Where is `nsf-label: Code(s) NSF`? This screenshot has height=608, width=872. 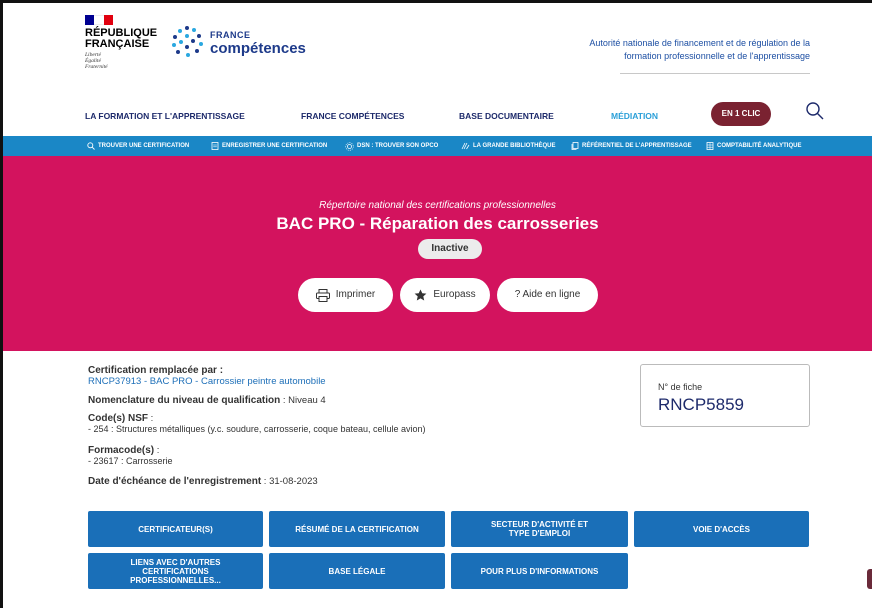 nsf-label: Code(s) NSF is located at coordinates (118, 418).